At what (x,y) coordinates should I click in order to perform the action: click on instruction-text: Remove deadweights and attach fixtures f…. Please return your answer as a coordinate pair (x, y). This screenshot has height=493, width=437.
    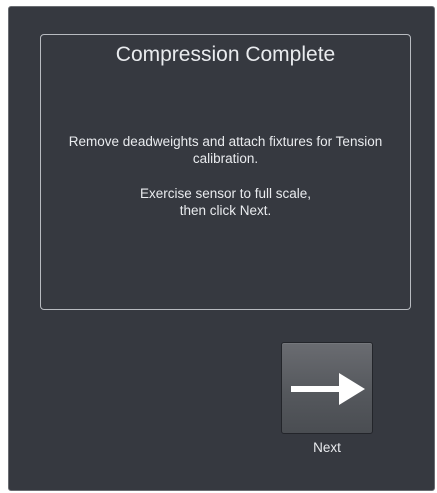
    Looking at the image, I should click on (225, 150).